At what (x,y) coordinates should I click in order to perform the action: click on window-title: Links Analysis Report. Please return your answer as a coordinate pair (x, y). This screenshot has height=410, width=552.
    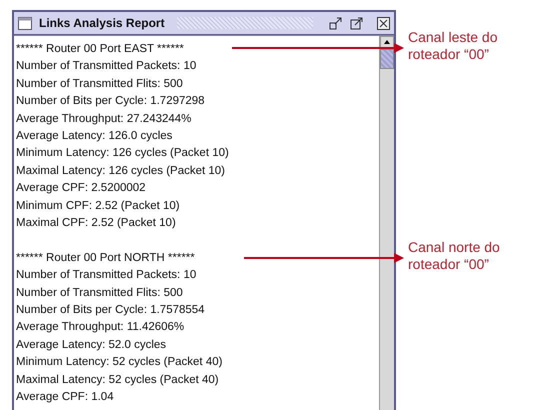
    Looking at the image, I should click on (102, 23).